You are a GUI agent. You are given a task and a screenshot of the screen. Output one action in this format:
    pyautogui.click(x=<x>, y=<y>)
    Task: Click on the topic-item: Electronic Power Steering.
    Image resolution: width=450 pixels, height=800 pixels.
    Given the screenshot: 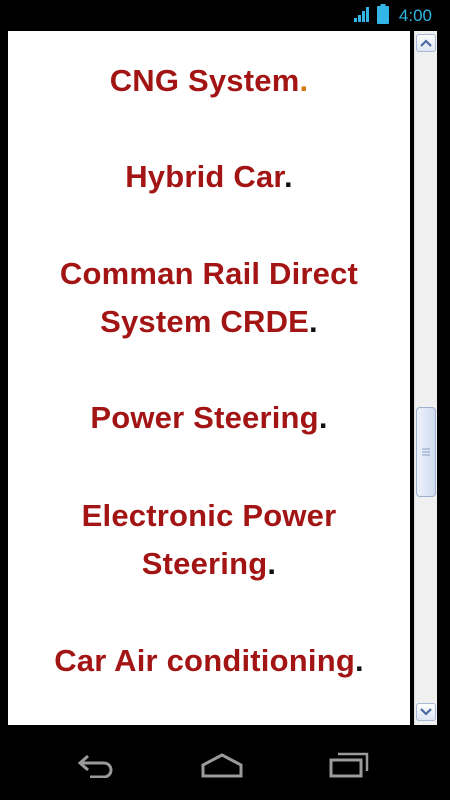 What is the action you would take?
    pyautogui.click(x=209, y=540)
    